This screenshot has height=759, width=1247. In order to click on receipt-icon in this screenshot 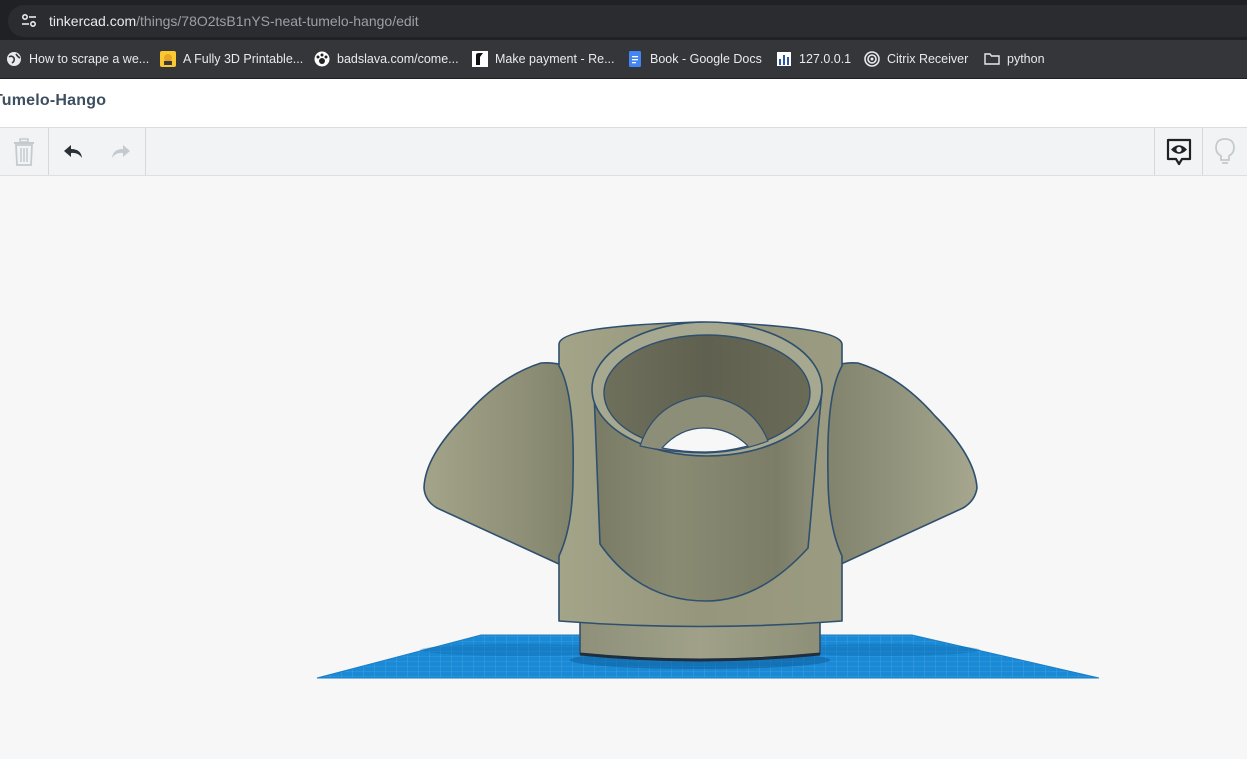, I will do `click(480, 59)`.